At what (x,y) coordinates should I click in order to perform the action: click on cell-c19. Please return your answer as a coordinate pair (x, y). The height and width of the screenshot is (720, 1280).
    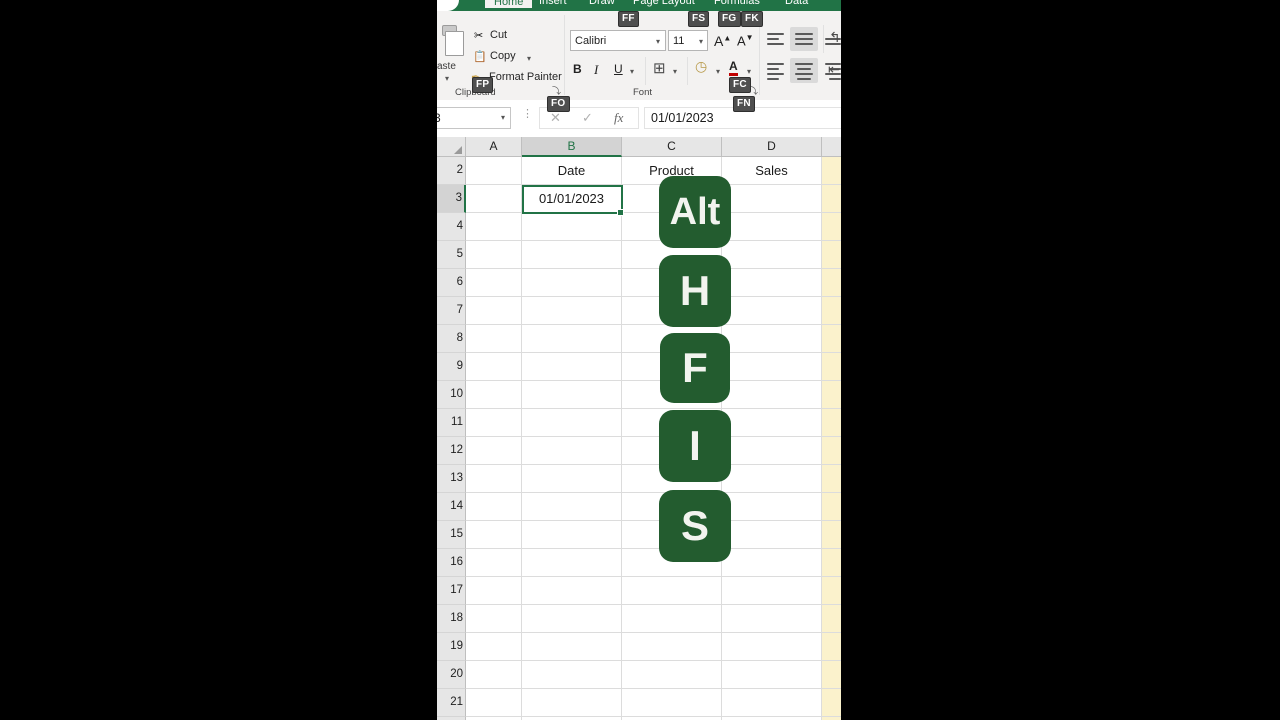
    Looking at the image, I should click on (672, 647).